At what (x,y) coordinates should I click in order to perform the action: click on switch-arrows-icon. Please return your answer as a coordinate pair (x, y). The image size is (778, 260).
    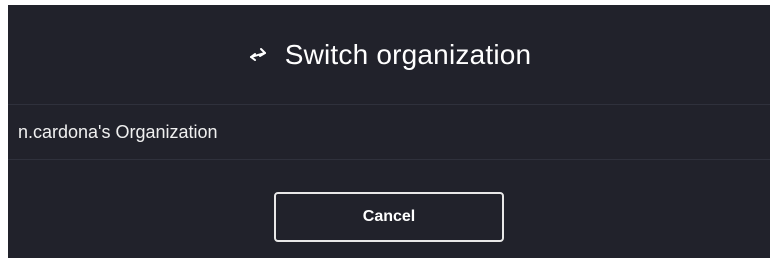
    Looking at the image, I should click on (258, 55).